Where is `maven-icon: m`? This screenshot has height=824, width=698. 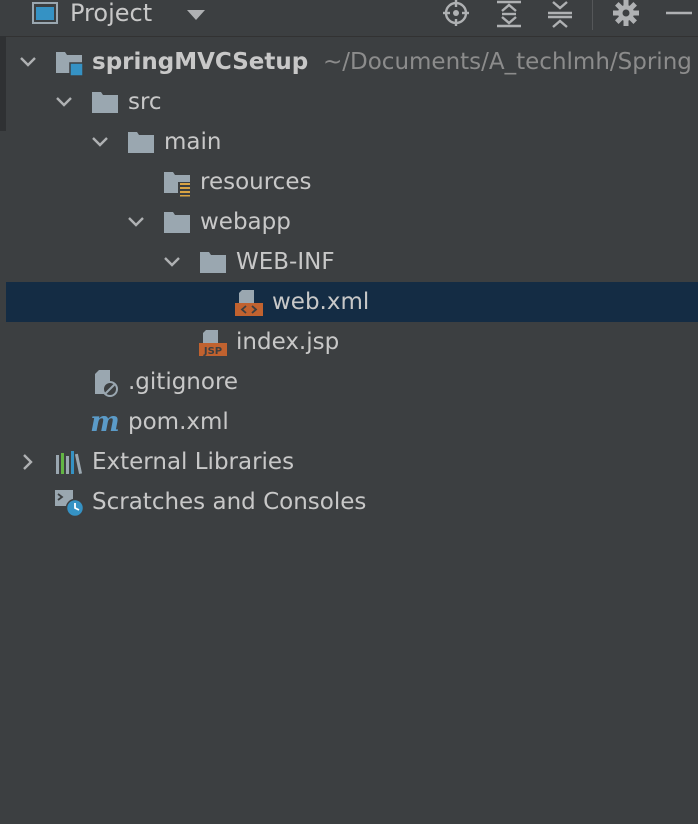 maven-icon: m is located at coordinates (105, 423).